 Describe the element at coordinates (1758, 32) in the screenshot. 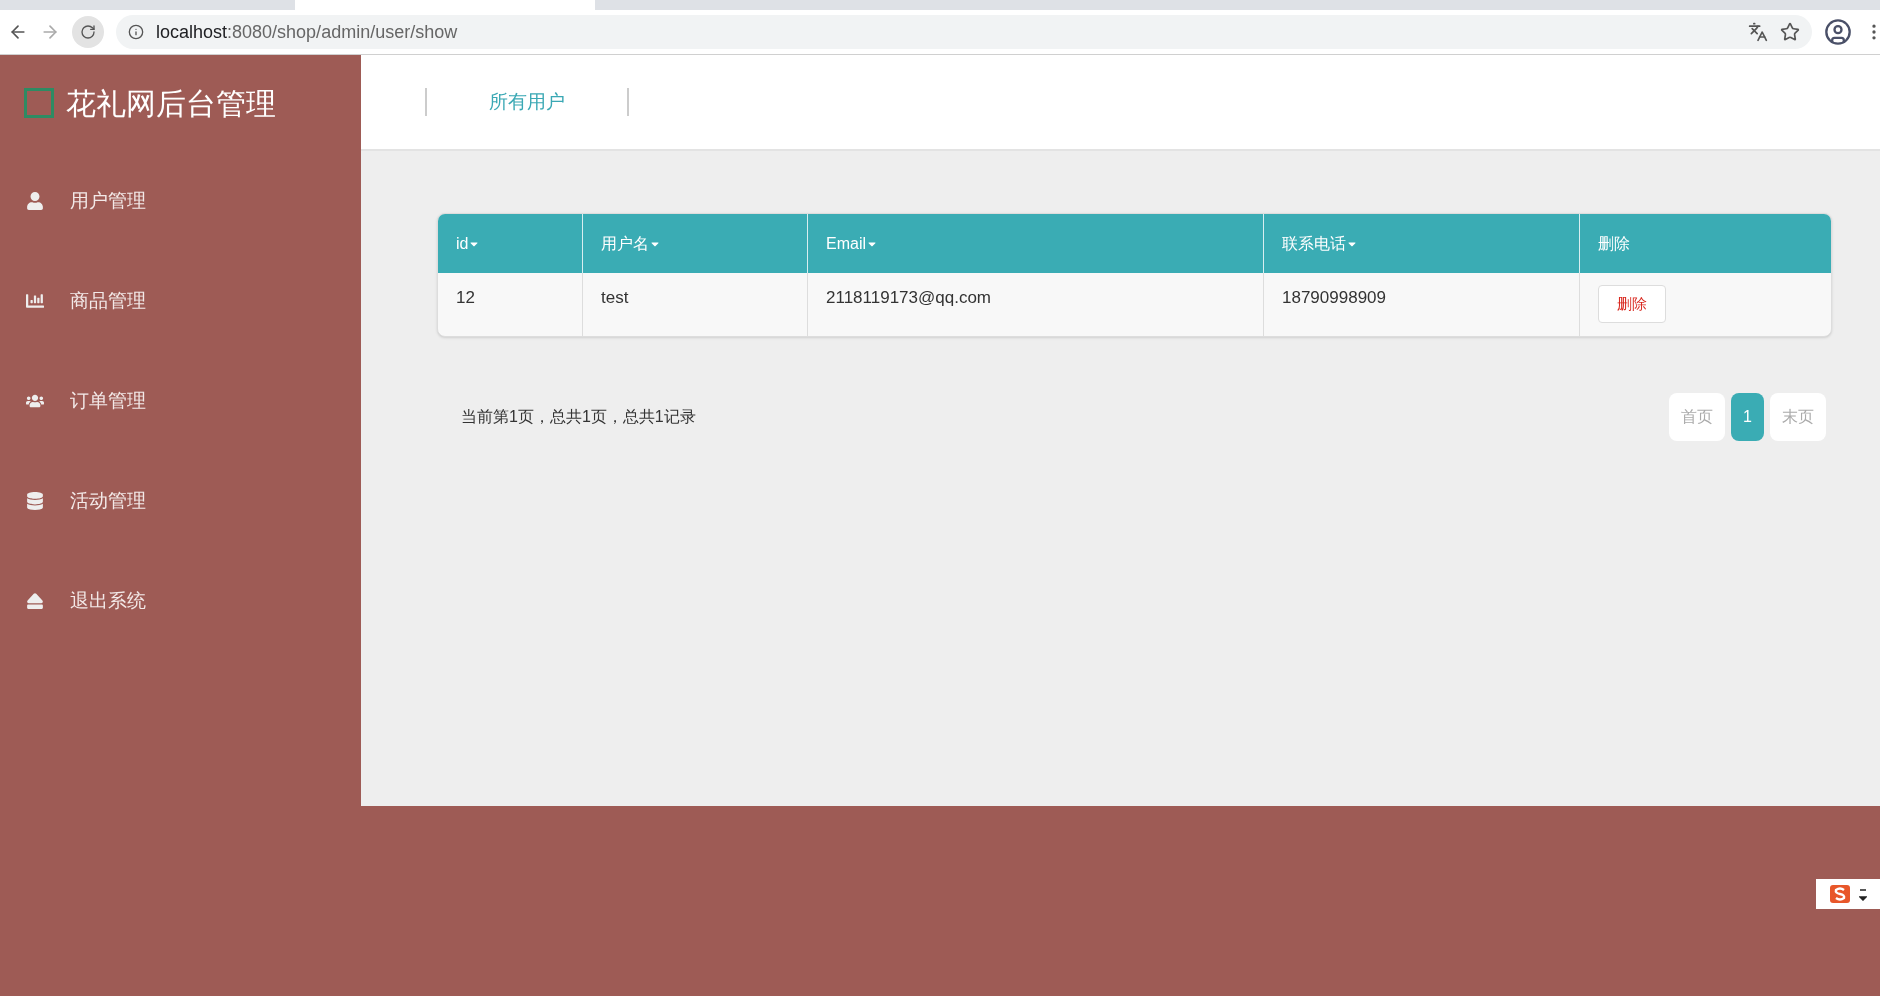

I see `translate-icon` at that location.